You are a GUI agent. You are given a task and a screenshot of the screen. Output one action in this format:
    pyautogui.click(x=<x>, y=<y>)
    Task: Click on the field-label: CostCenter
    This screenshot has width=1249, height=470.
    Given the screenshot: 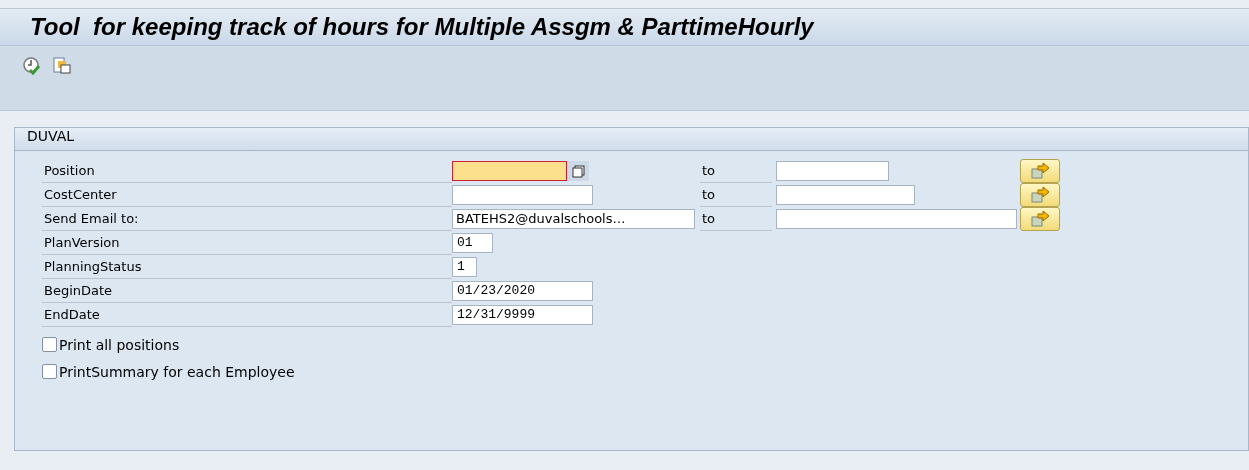 What is the action you would take?
    pyautogui.click(x=247, y=195)
    